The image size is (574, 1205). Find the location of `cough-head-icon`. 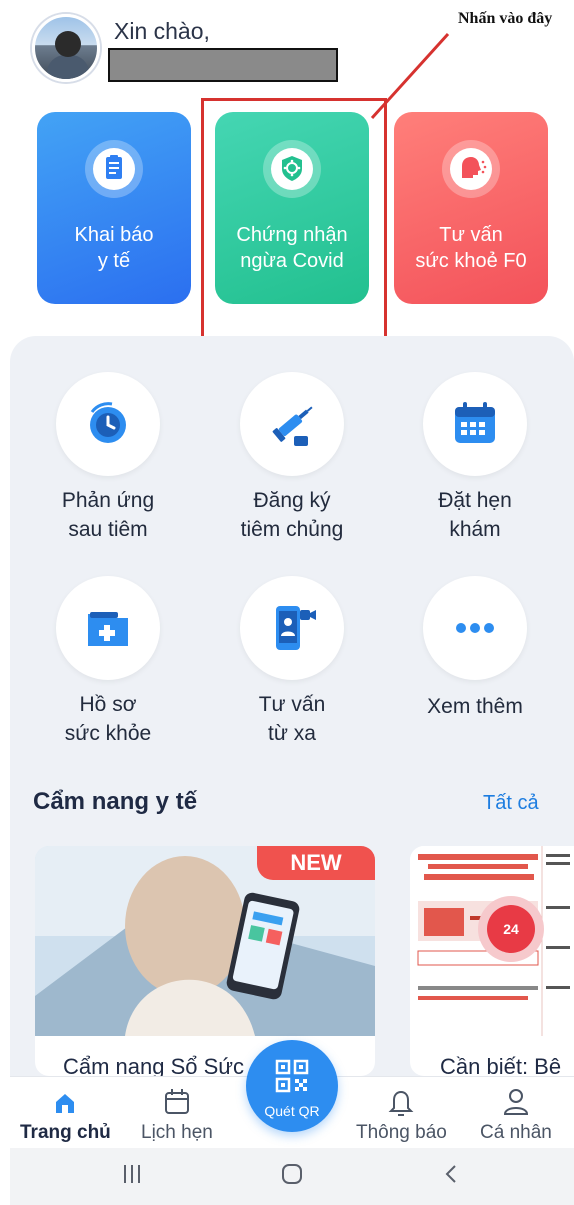

cough-head-icon is located at coordinates (471, 169).